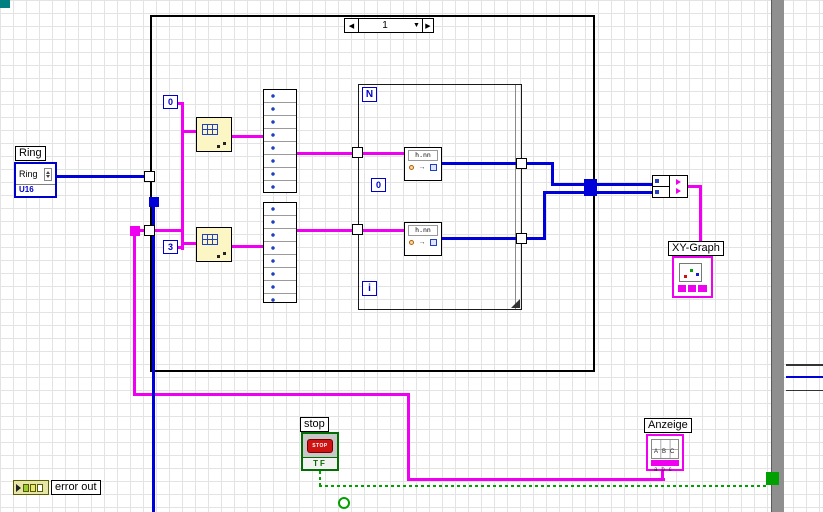 The height and width of the screenshot is (512, 823). What do you see at coordinates (696, 248) in the screenshot?
I see `xy-graph-label: XY-Graph` at bounding box center [696, 248].